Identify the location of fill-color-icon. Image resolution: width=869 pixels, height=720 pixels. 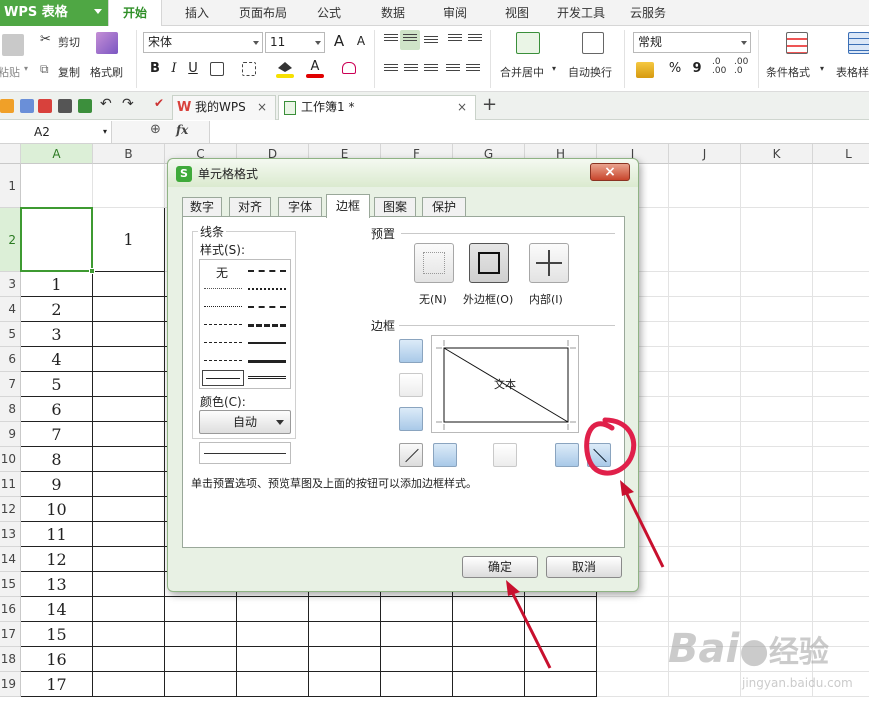
(285, 67).